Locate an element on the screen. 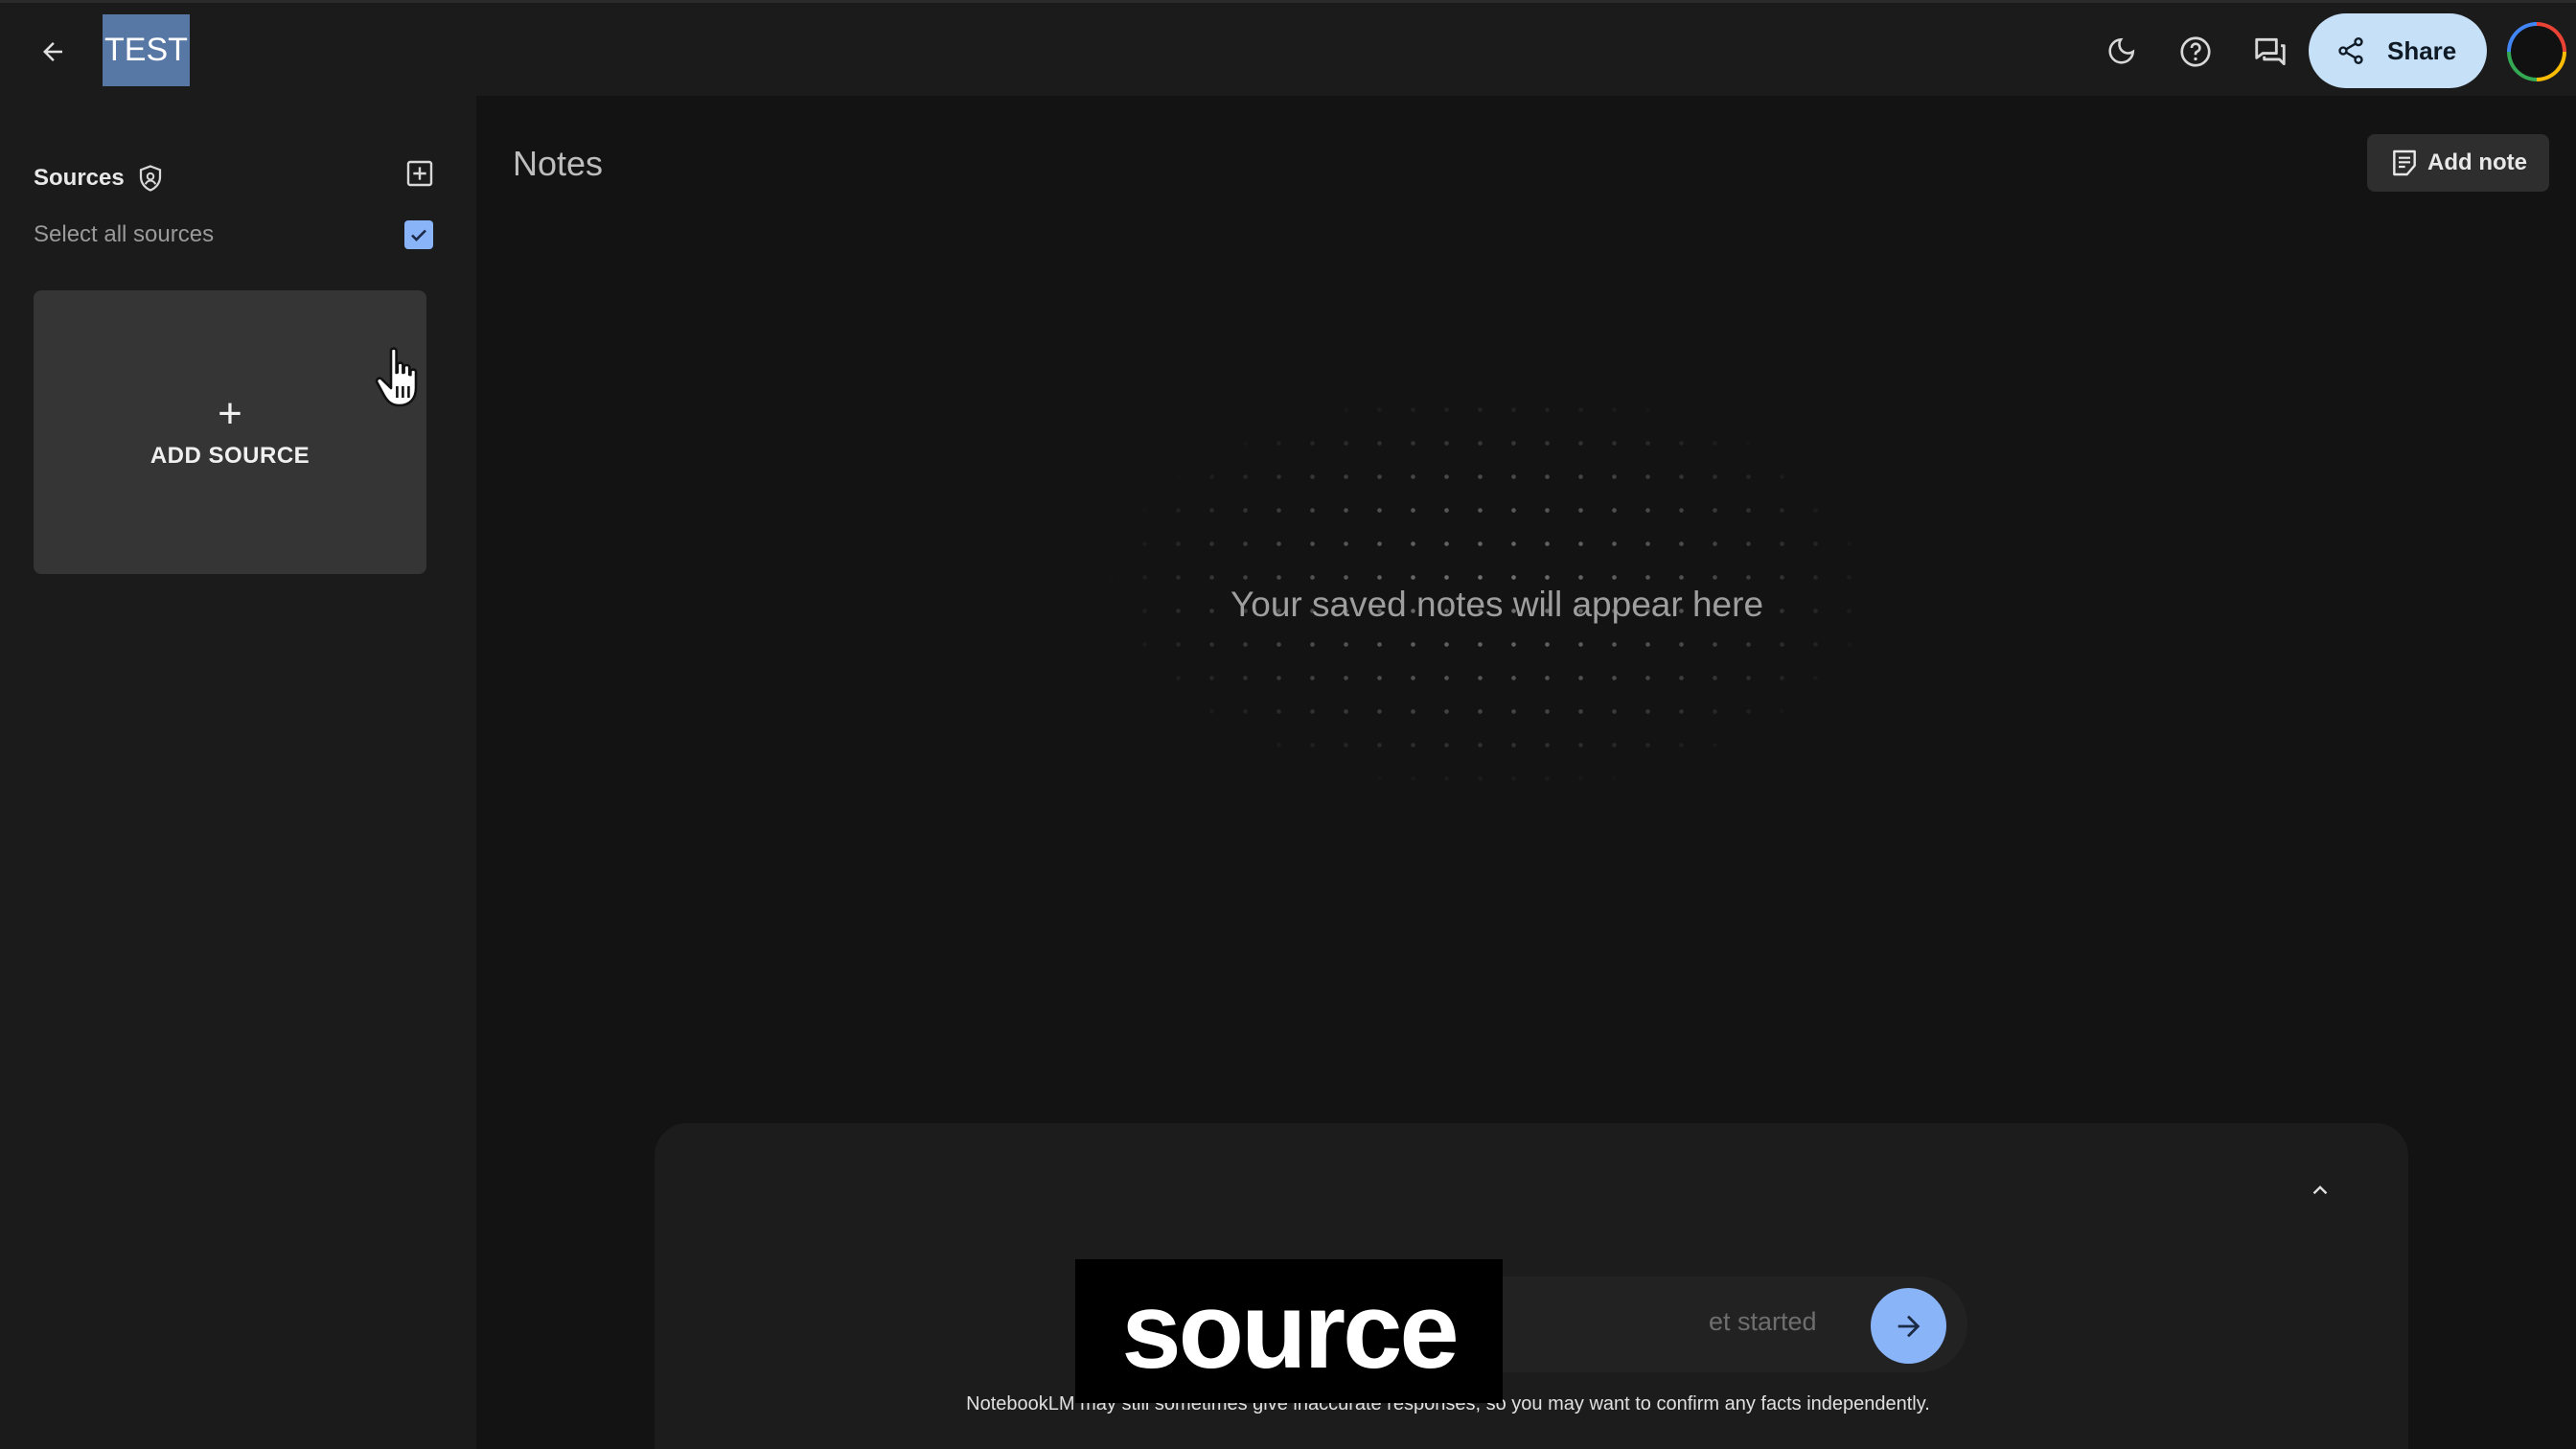 The image size is (2576, 1449). dark-mode-toggle is located at coordinates (2121, 52).